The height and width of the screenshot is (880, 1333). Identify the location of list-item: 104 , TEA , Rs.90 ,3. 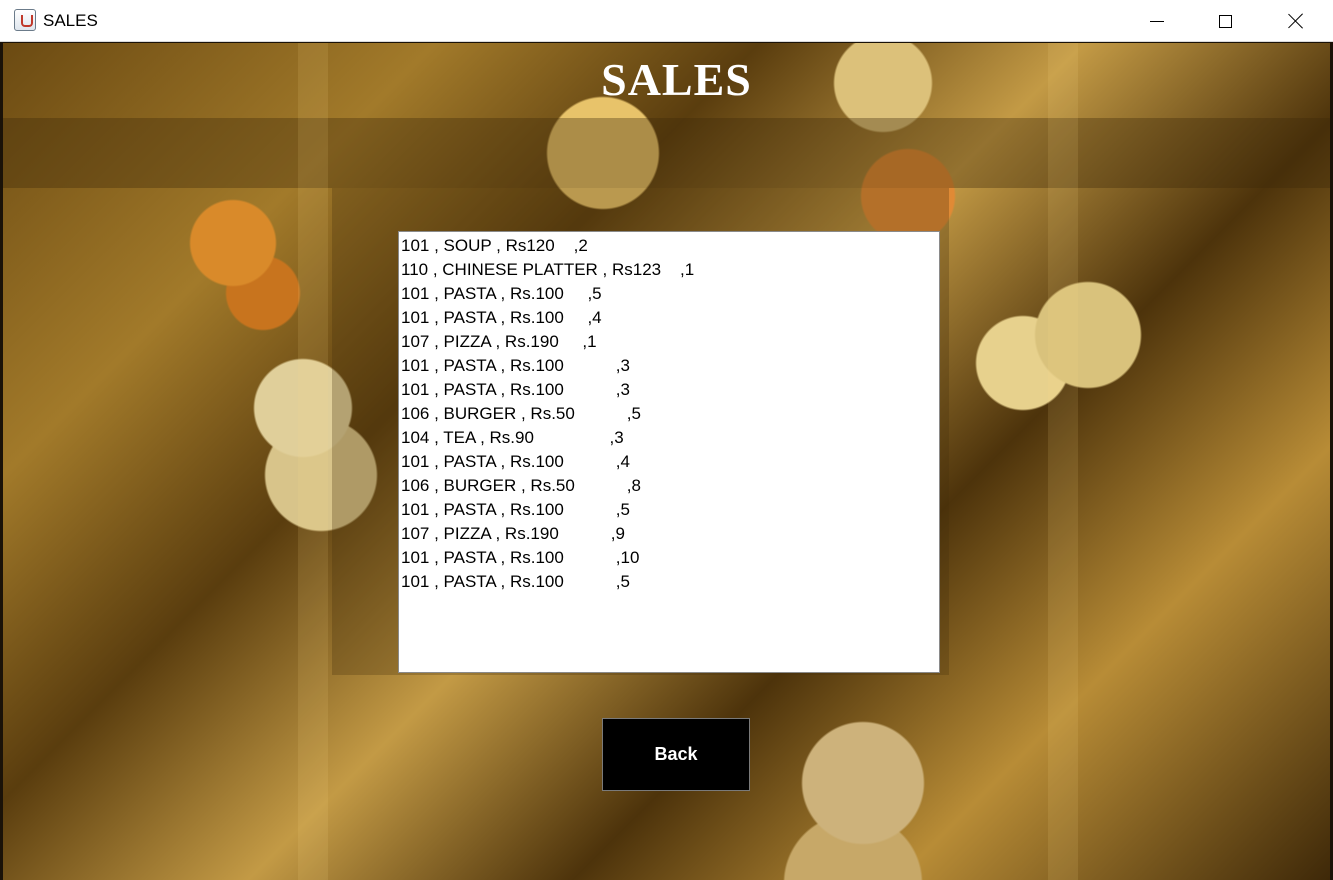
(670, 438).